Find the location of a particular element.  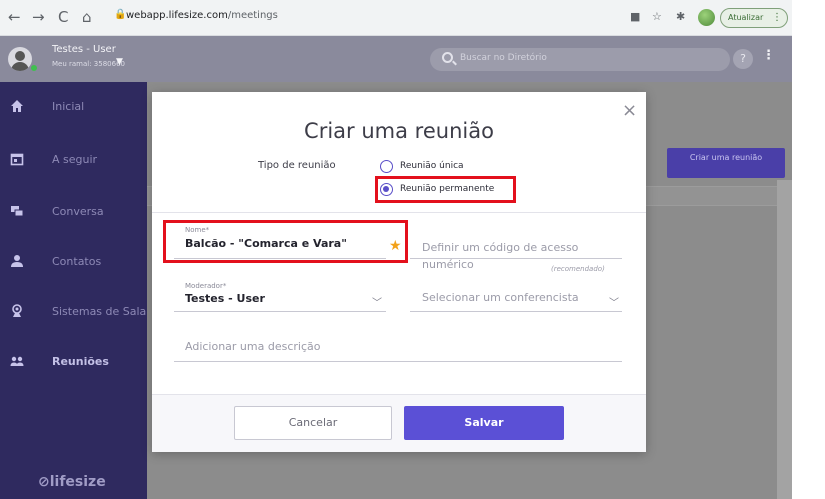

name-field-label: Nome* is located at coordinates (197, 230).